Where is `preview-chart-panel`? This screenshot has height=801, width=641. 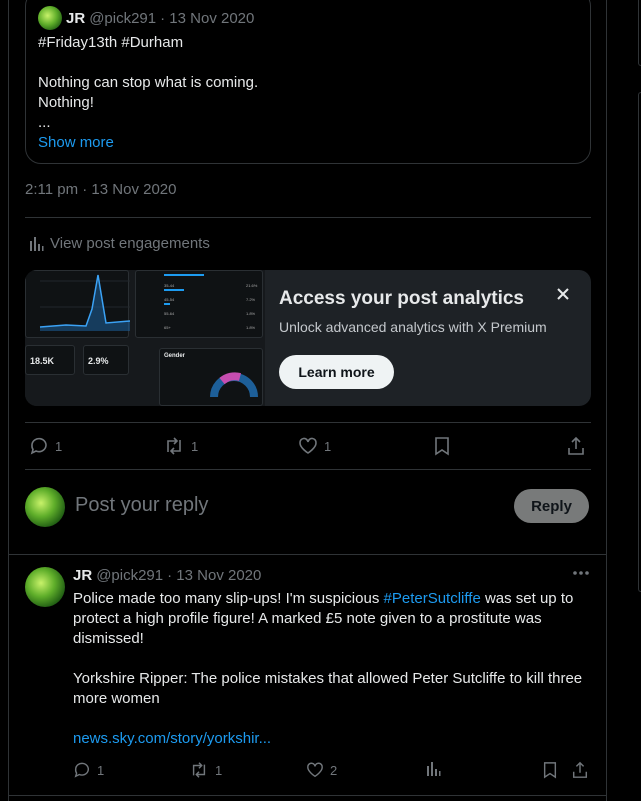 preview-chart-panel is located at coordinates (78, 304).